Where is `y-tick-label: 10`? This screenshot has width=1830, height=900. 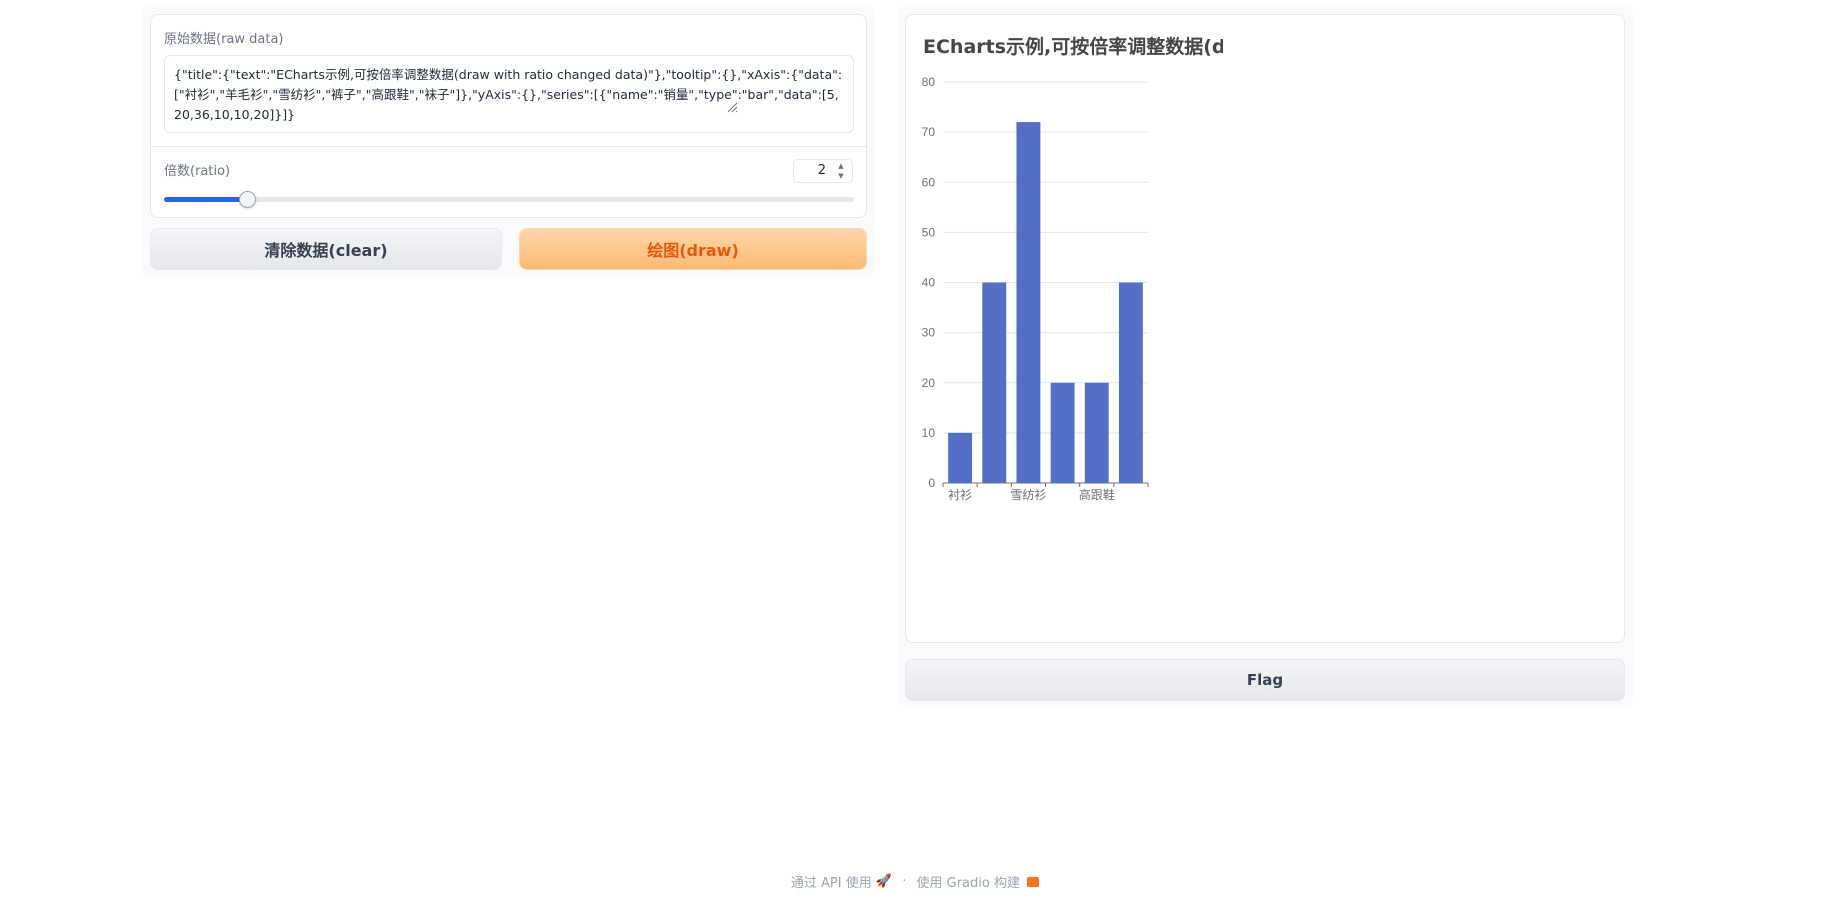
y-tick-label: 10 is located at coordinates (929, 433).